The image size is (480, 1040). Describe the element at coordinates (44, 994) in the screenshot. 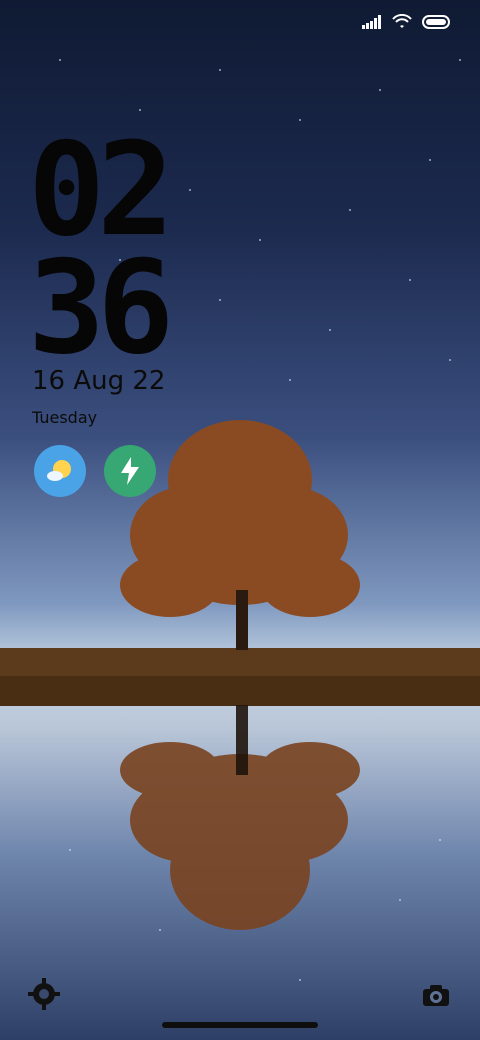

I see `settings-icon` at that location.